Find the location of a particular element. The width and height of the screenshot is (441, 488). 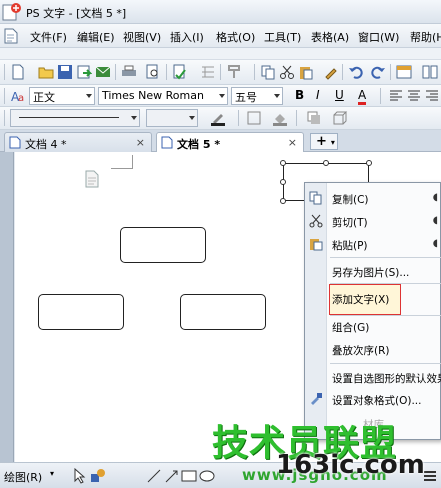

ctx-paste: 粘贴(P) is located at coordinates (350, 245).